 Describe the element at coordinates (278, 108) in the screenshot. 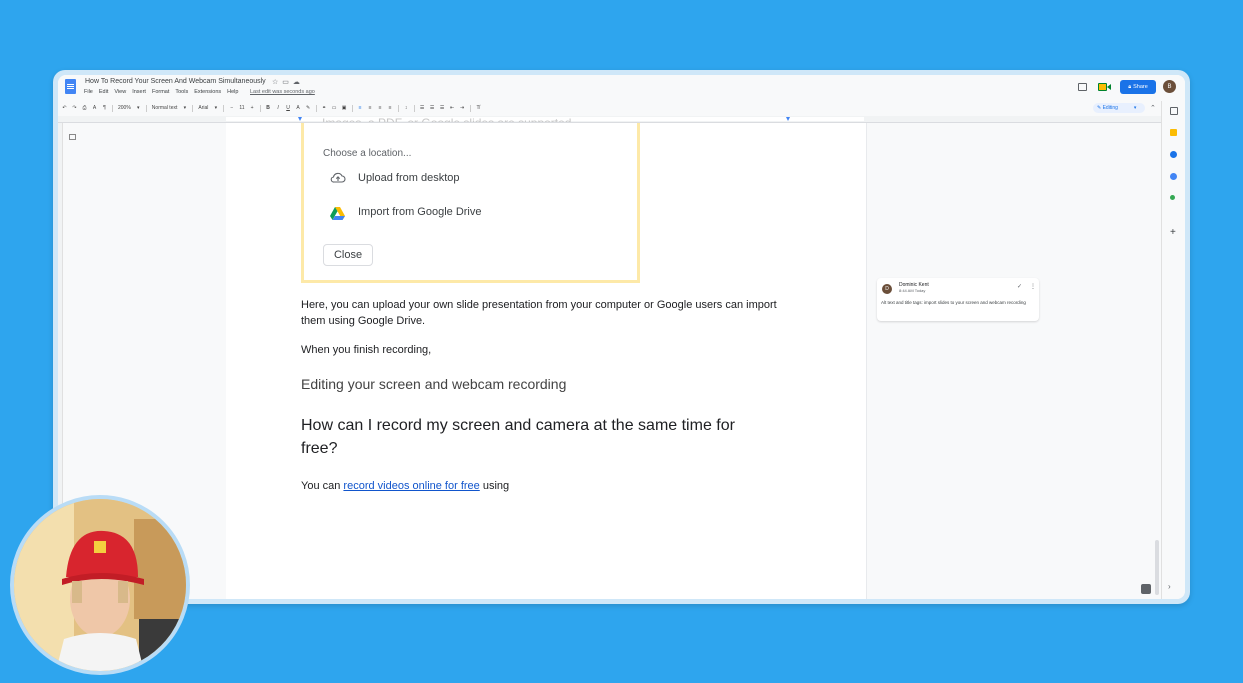

I see `italic-icon: I` at that location.